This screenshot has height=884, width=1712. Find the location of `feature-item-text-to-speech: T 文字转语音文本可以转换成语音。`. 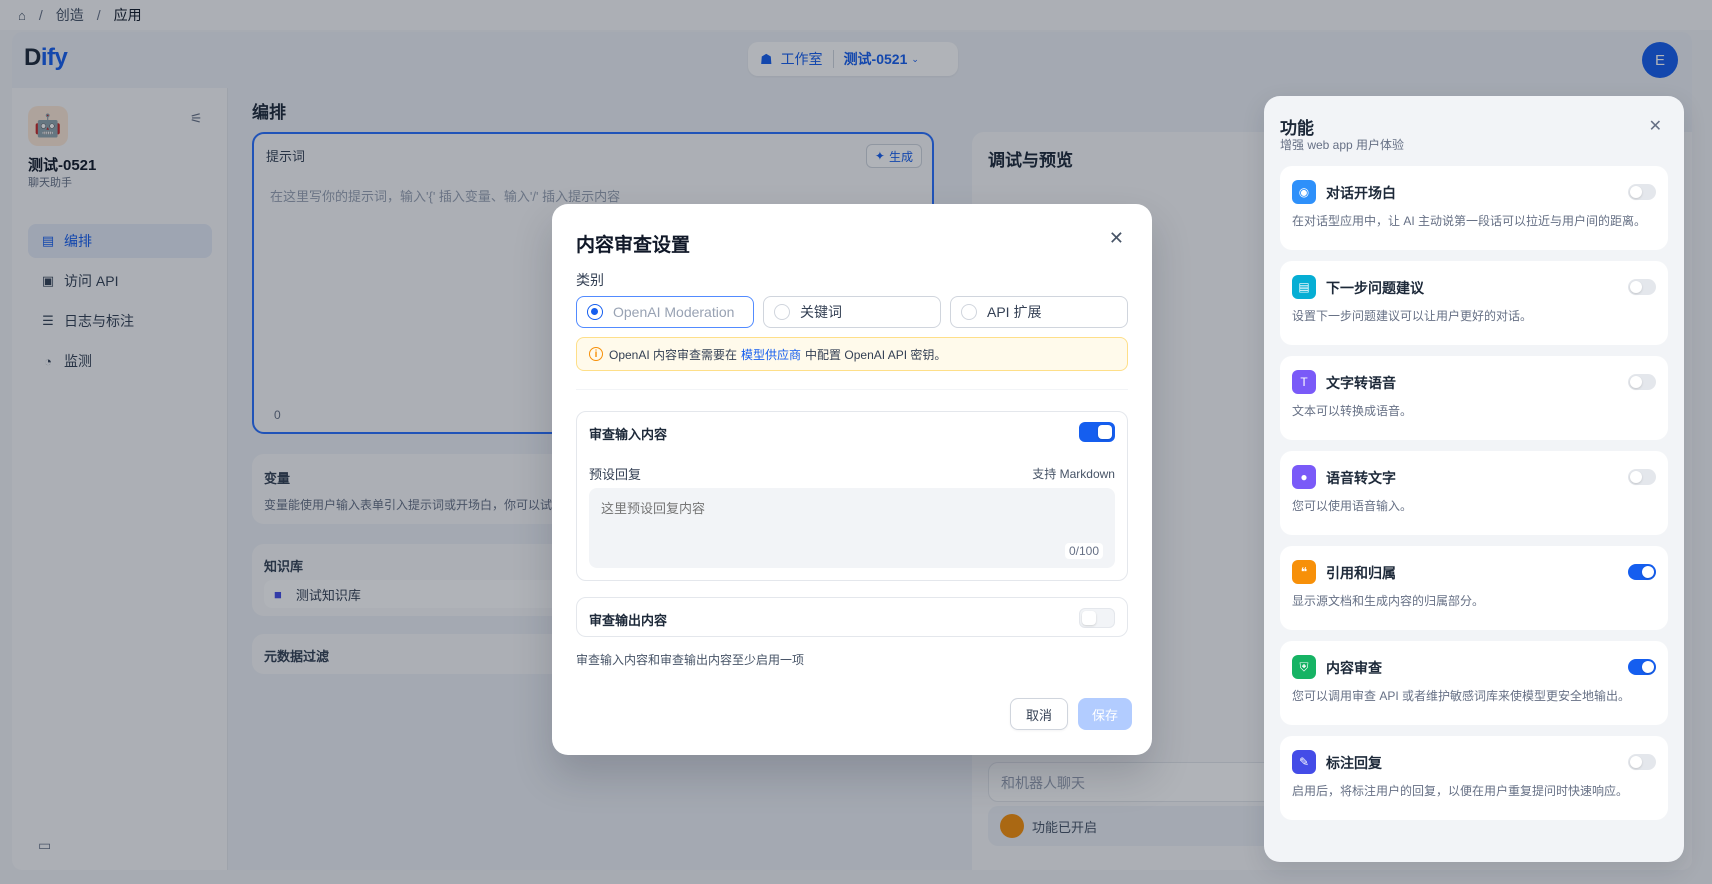

feature-item-text-to-speech: T 文字转语音文本可以转换成语音。 is located at coordinates (1474, 398).